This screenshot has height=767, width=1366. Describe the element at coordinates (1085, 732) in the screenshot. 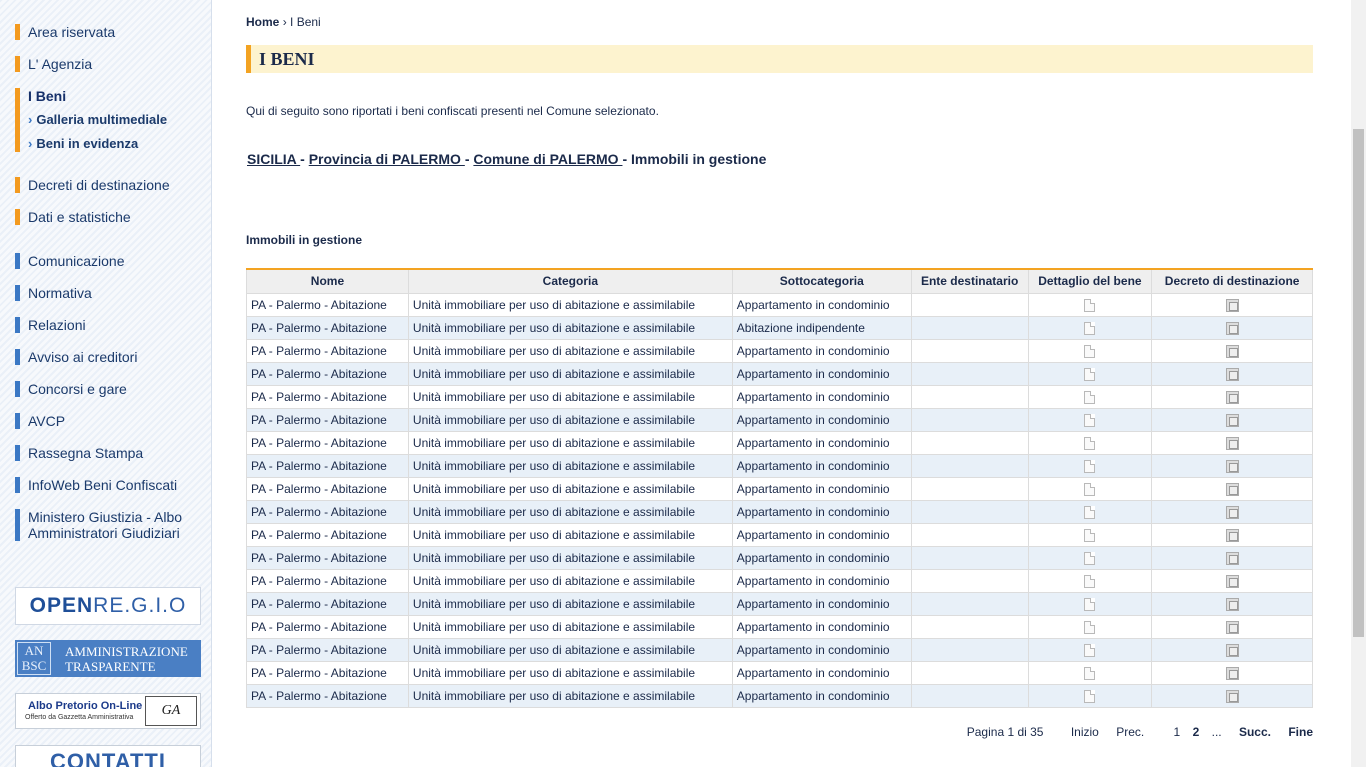

I see `pager-first: Inizio` at that location.